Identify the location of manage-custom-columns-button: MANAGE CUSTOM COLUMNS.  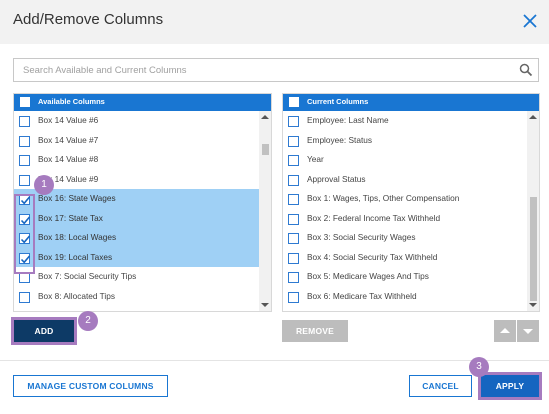
(90, 386).